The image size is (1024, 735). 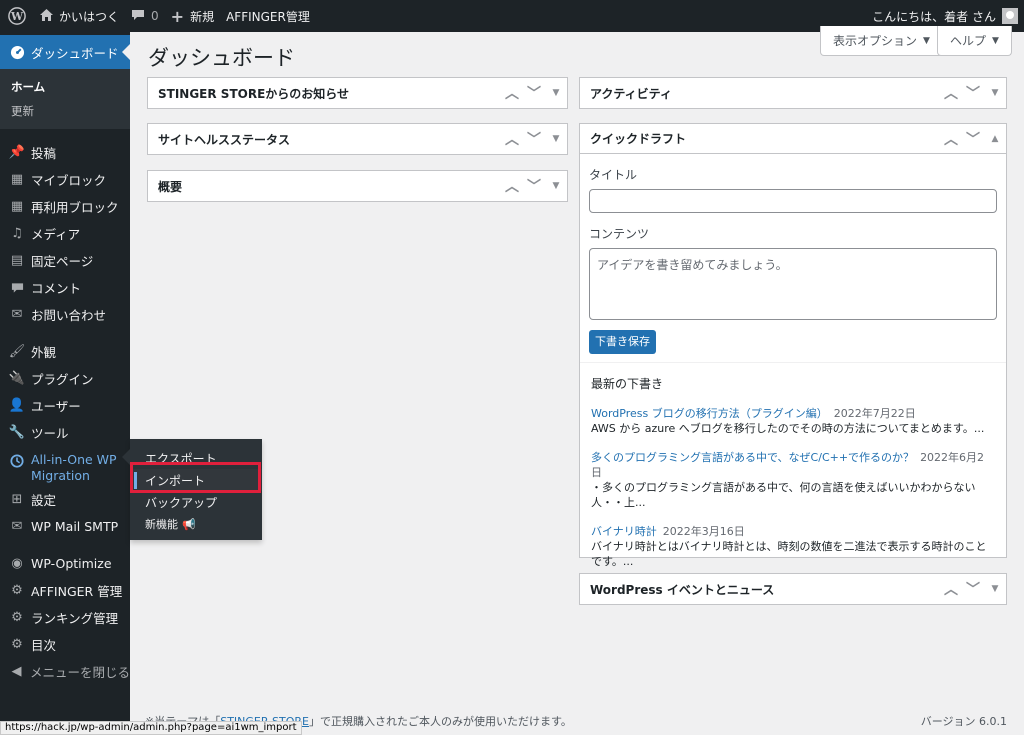 What do you see at coordinates (65, 87) in the screenshot?
I see `sidebar-subitem-home: ホーム` at bounding box center [65, 87].